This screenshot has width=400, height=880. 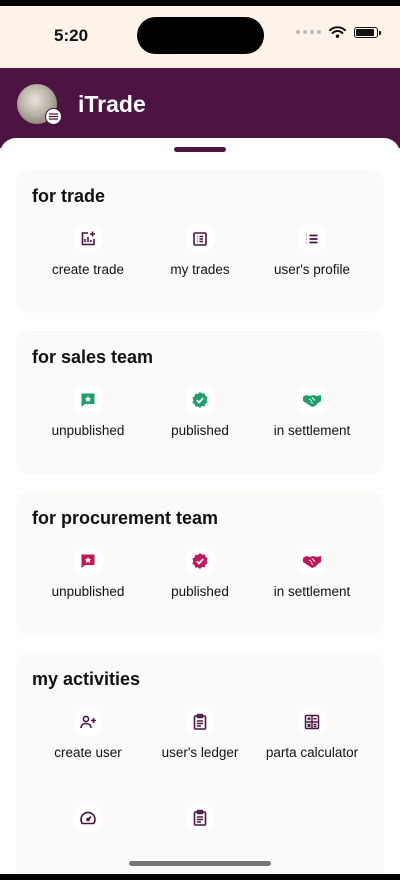 I want to click on battery-icon, so click(x=367, y=32).